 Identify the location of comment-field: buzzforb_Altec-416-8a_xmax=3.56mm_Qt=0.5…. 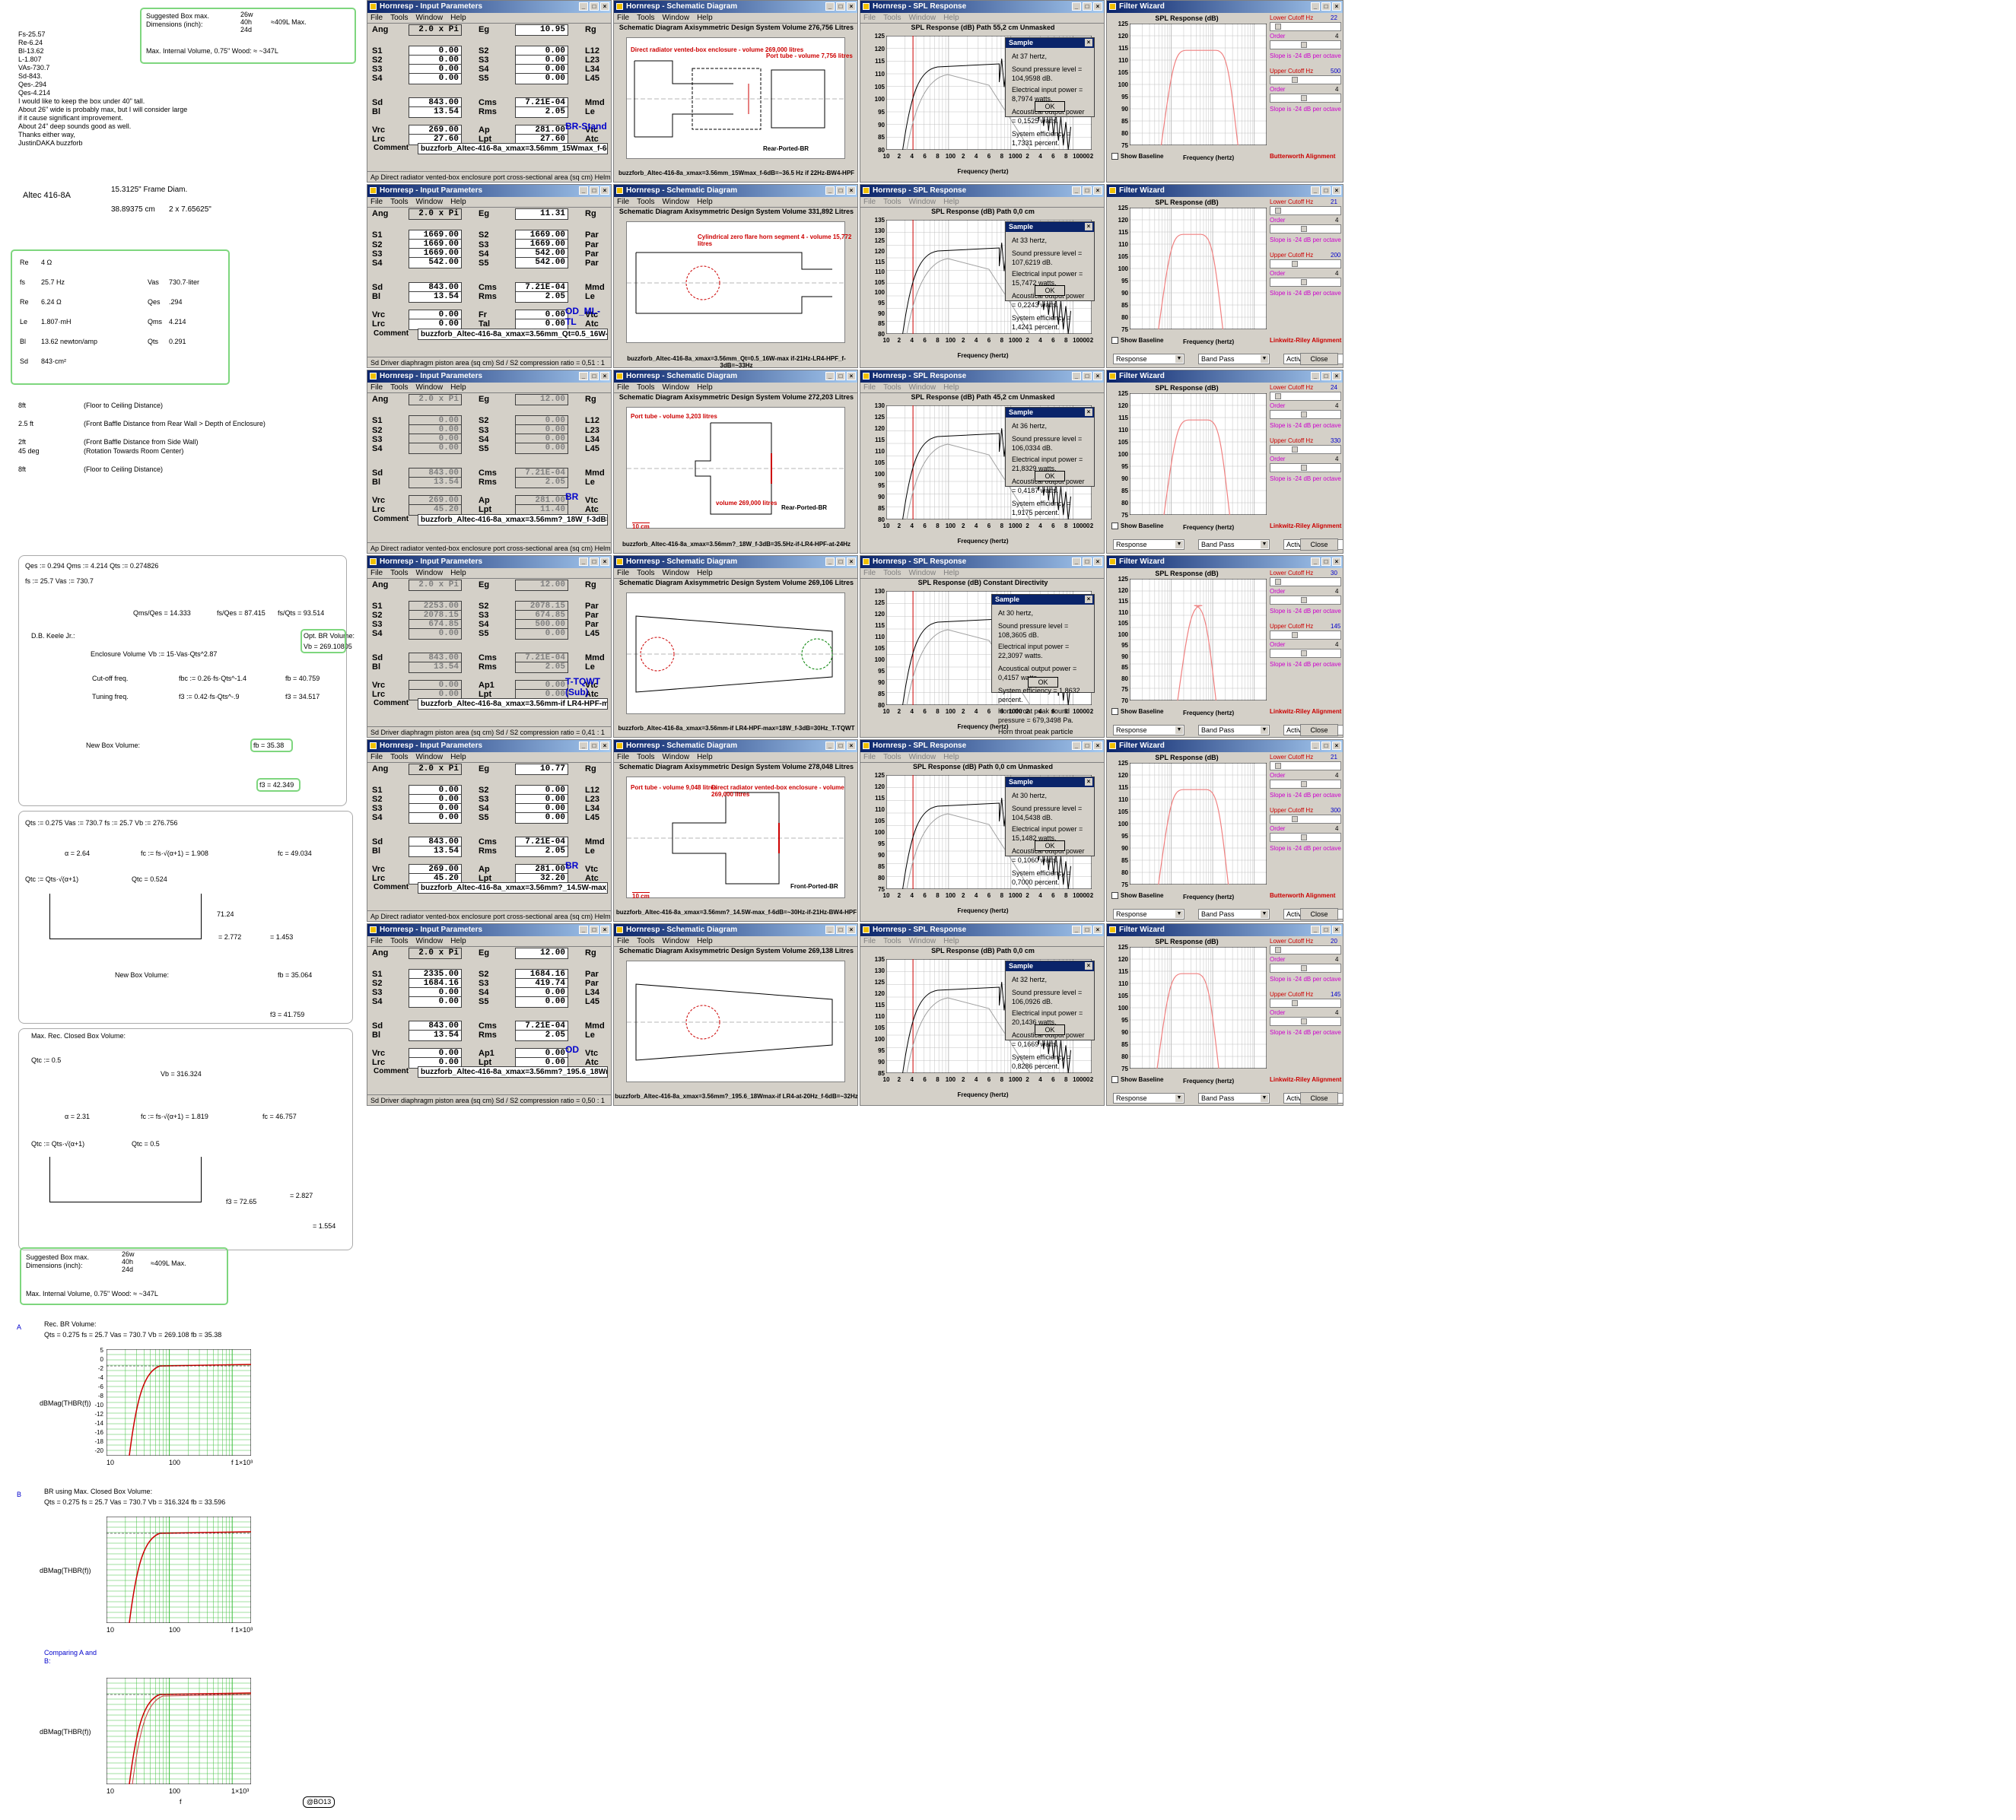
(513, 334).